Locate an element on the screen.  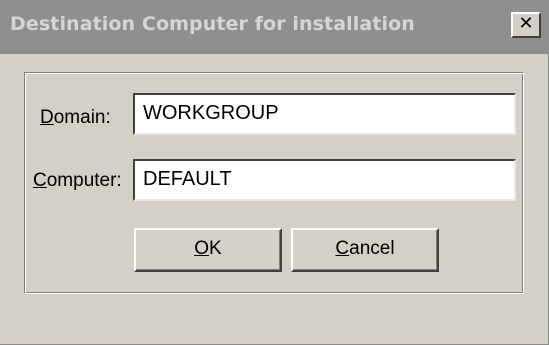
close-icon: ✕ is located at coordinates (526, 23).